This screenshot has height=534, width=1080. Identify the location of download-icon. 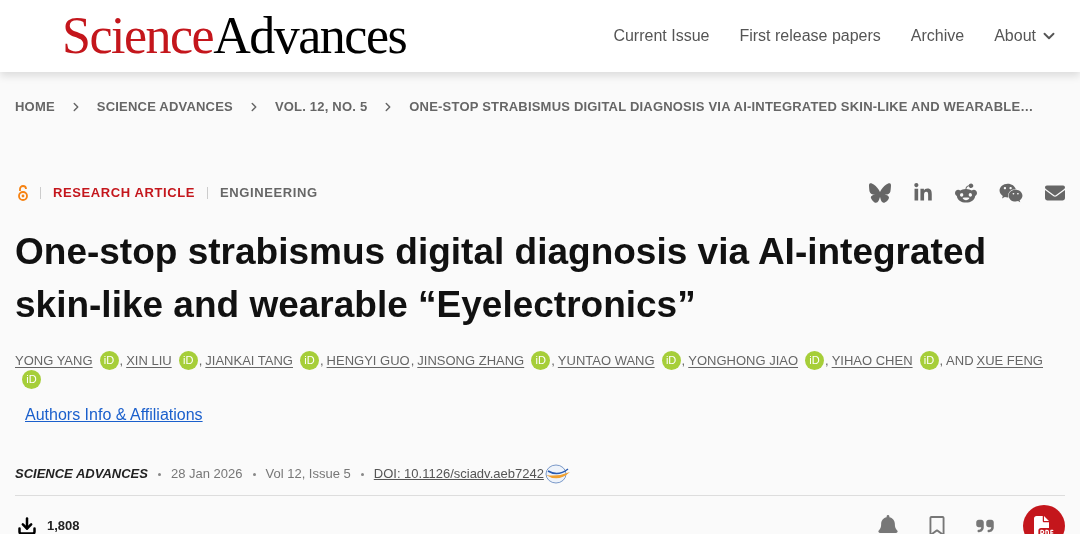
(27, 524).